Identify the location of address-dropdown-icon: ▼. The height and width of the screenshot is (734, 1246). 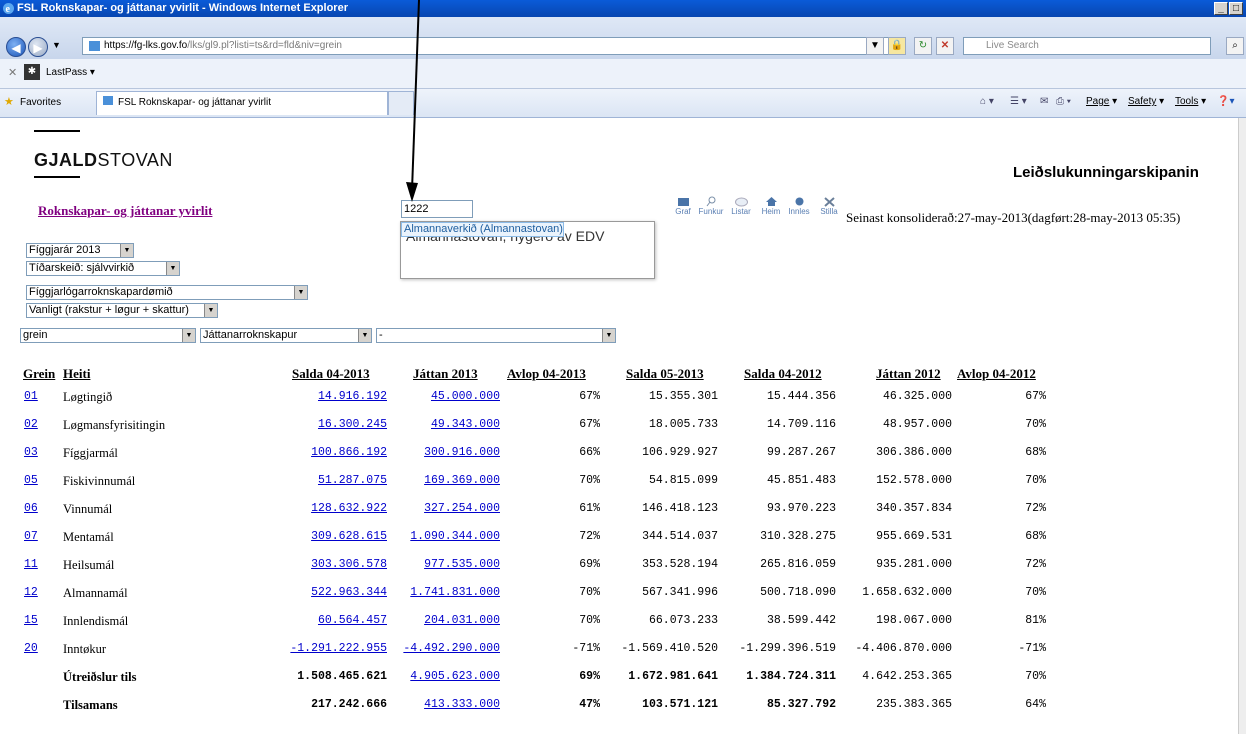
(875, 46).